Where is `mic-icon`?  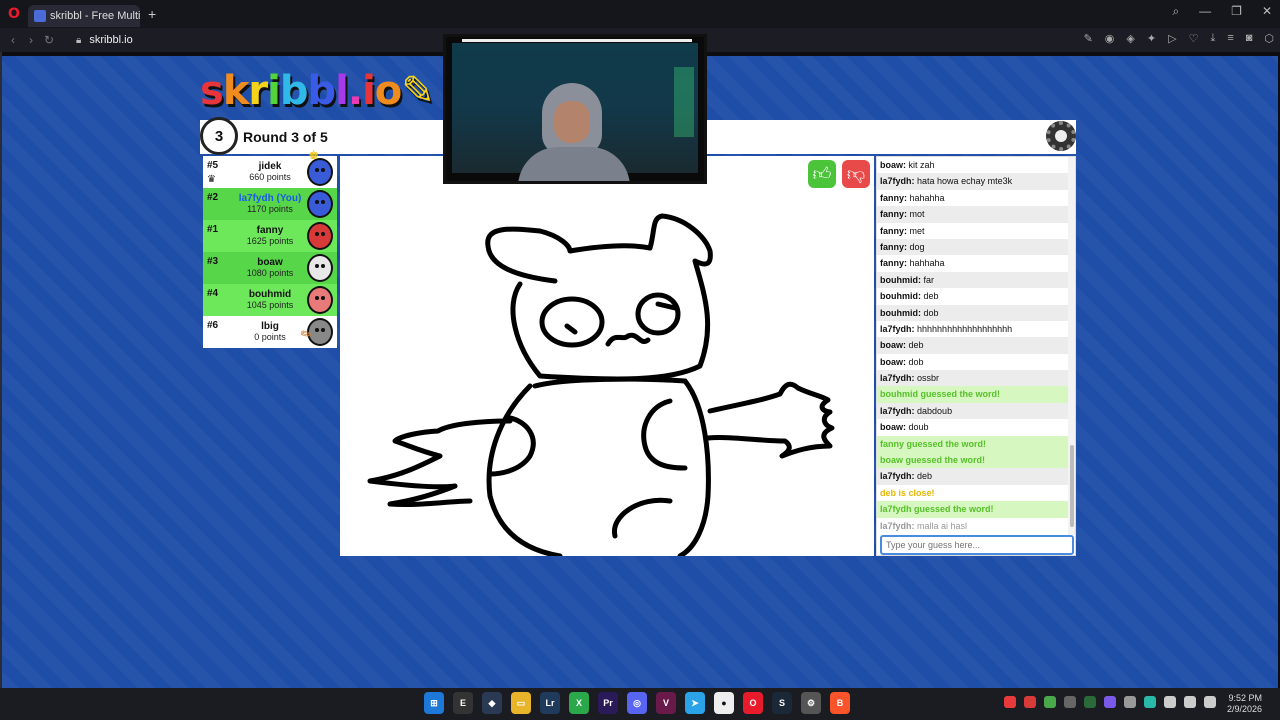
mic-icon is located at coordinates (1170, 702).